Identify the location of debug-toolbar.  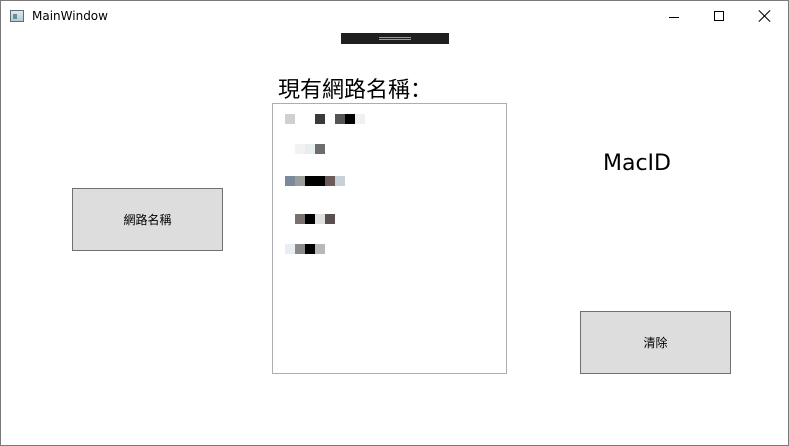
(395, 38).